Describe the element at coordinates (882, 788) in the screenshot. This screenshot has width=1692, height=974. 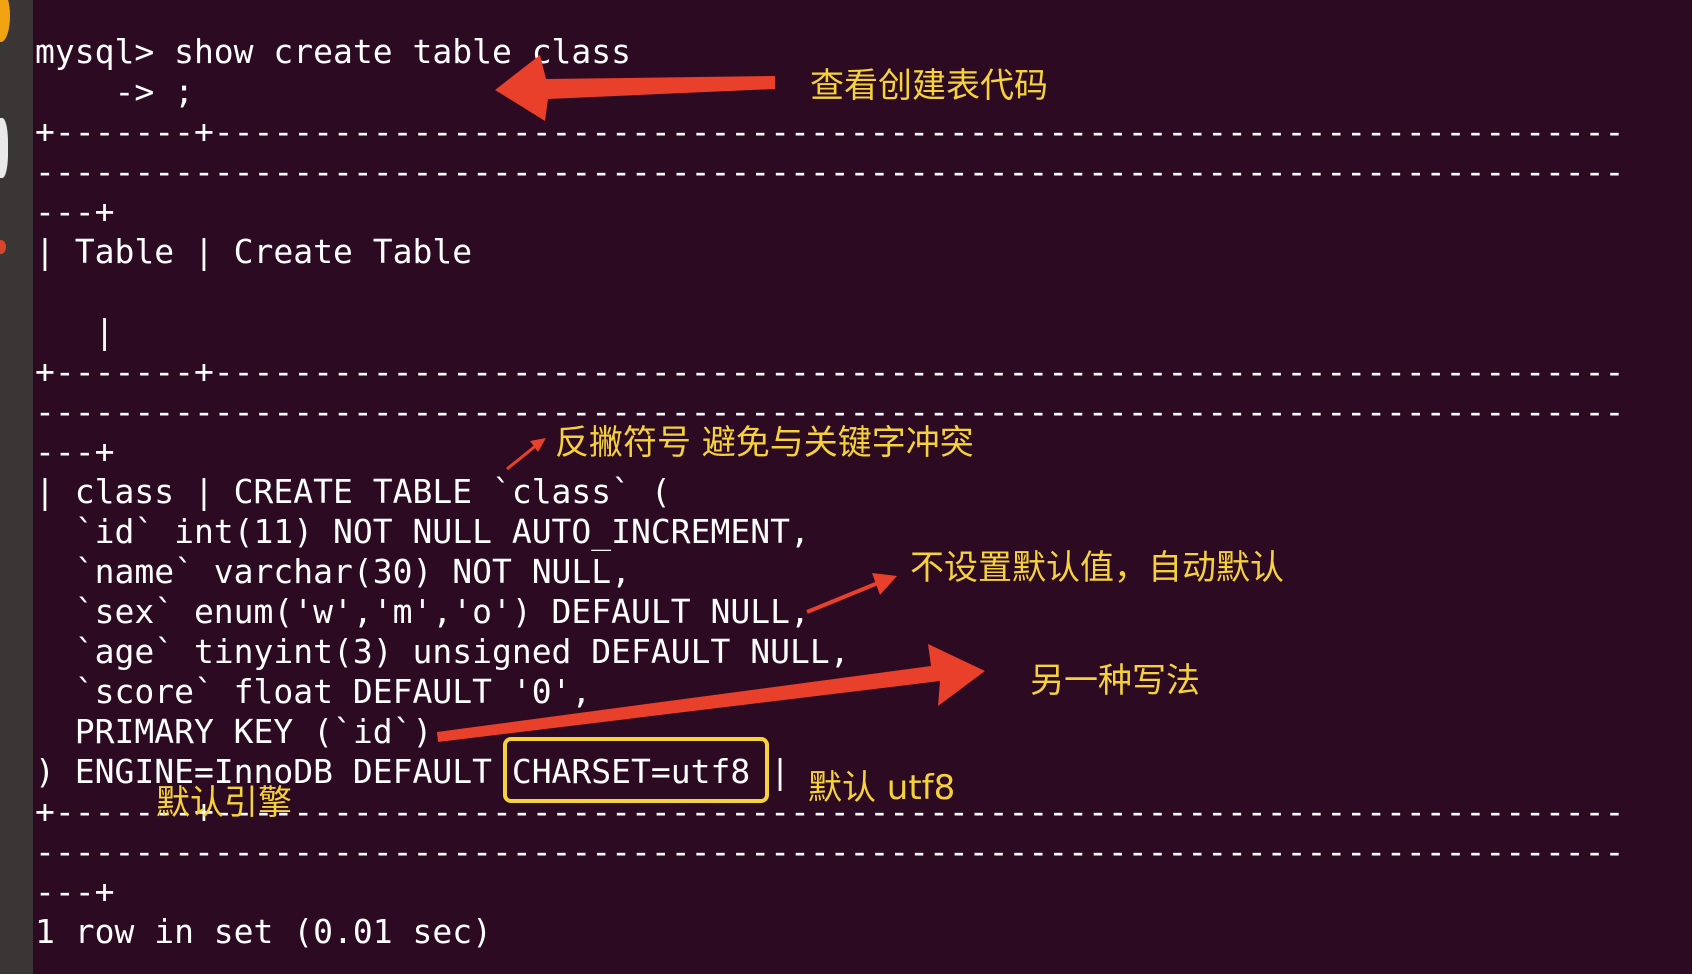
I see `annotation-default-utf8: 默认 utf8` at that location.